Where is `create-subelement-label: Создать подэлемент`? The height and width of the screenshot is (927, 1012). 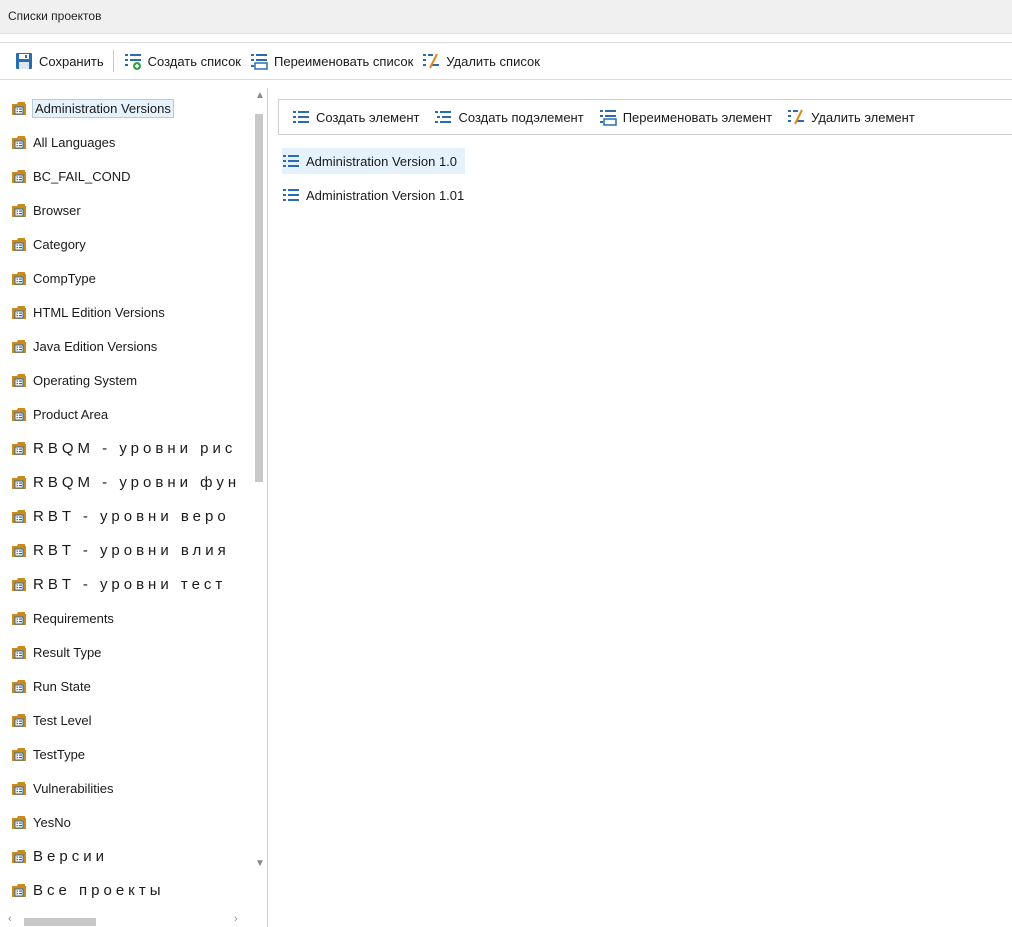 create-subelement-label: Создать подэлемент is located at coordinates (521, 117).